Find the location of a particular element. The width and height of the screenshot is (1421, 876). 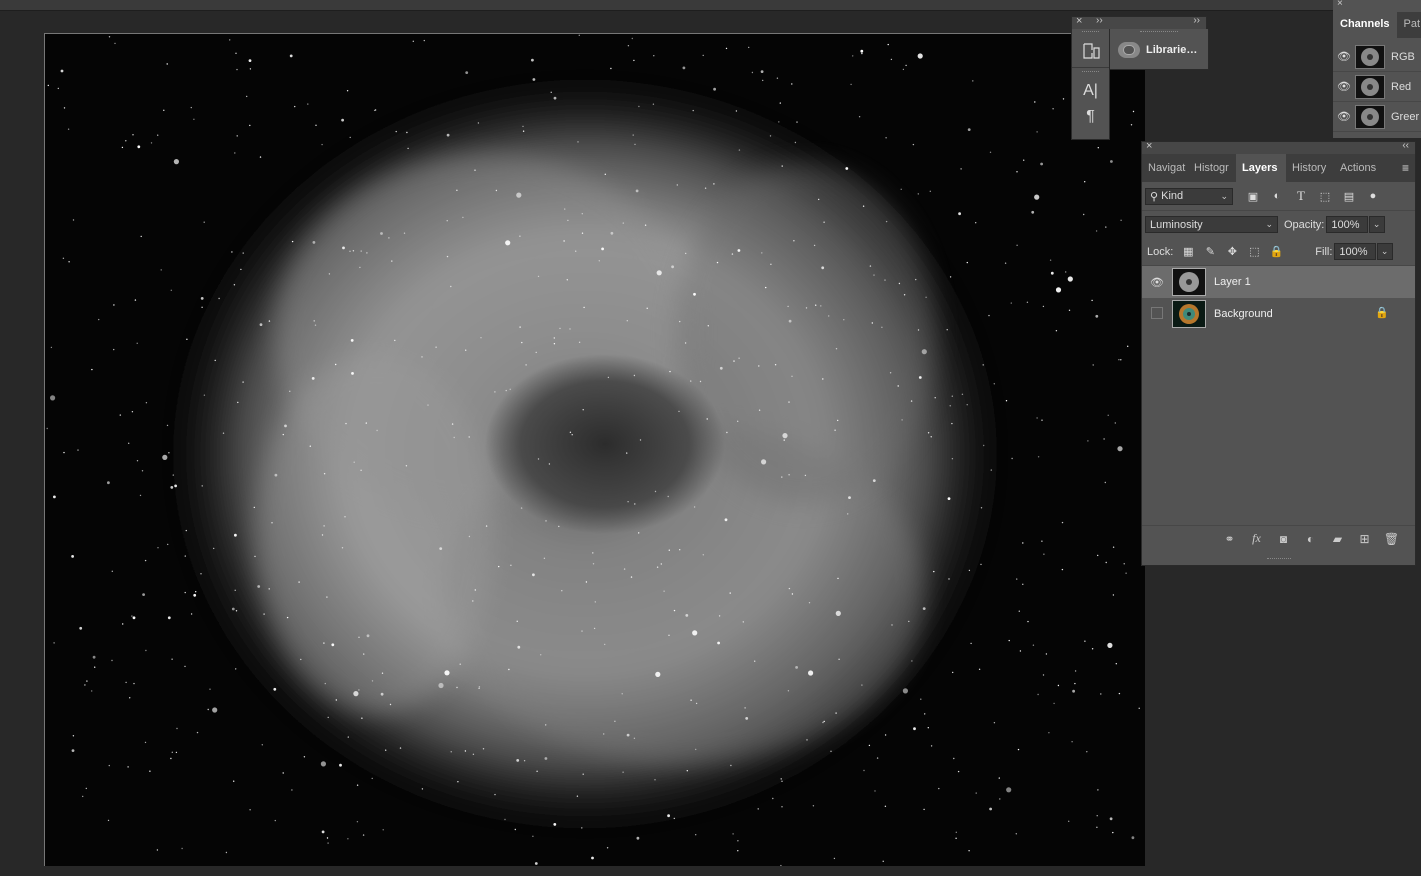

floating-panel-header: × ›› ›› is located at coordinates (1139, 22).